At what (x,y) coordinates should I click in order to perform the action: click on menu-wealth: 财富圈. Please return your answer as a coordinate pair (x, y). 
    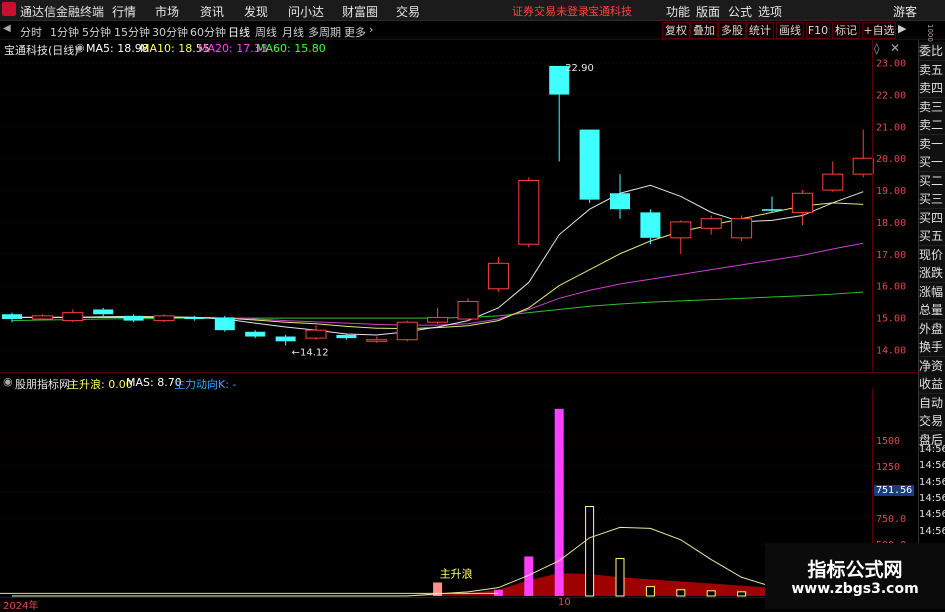
    Looking at the image, I should click on (360, 11).